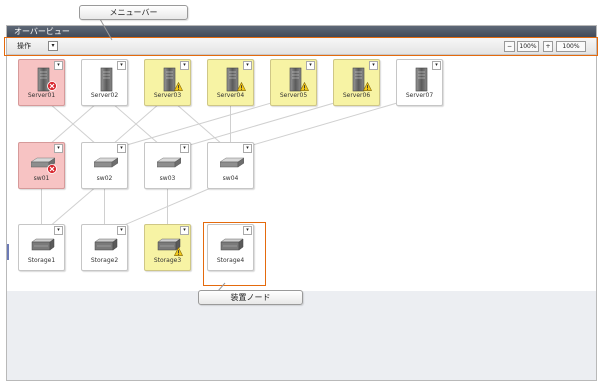  I want to click on node-label: Server01, so click(41, 95).